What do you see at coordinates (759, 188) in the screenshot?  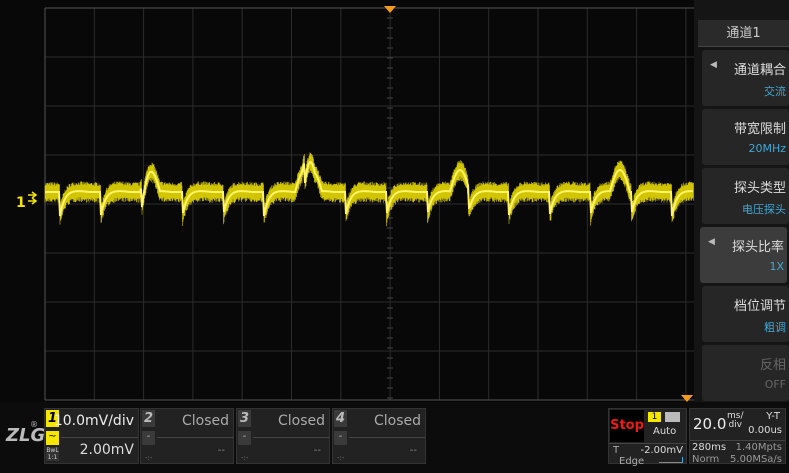 I see `menu-item-label: 探头类型` at bounding box center [759, 188].